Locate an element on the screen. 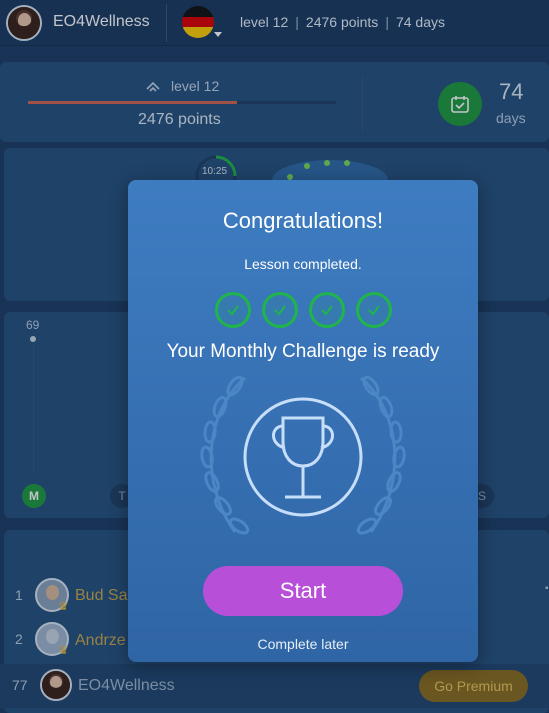  completed-checks is located at coordinates (303, 310).